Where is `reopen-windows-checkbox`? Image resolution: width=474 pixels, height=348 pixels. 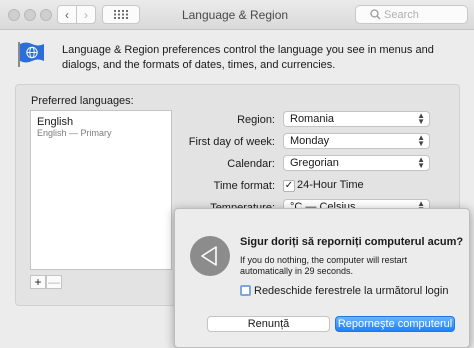
reopen-windows-checkbox is located at coordinates (245, 290).